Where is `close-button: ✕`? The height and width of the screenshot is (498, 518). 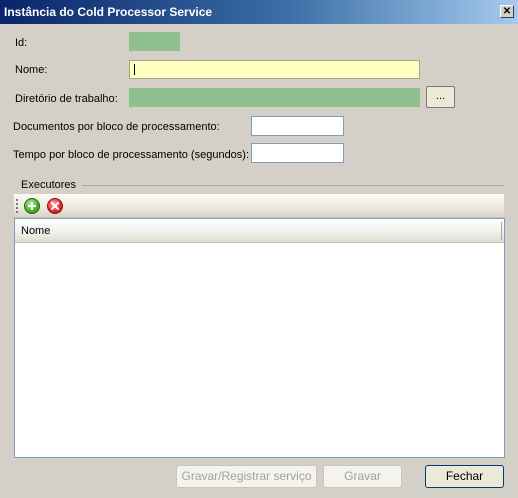
close-button: ✕ is located at coordinates (507, 11).